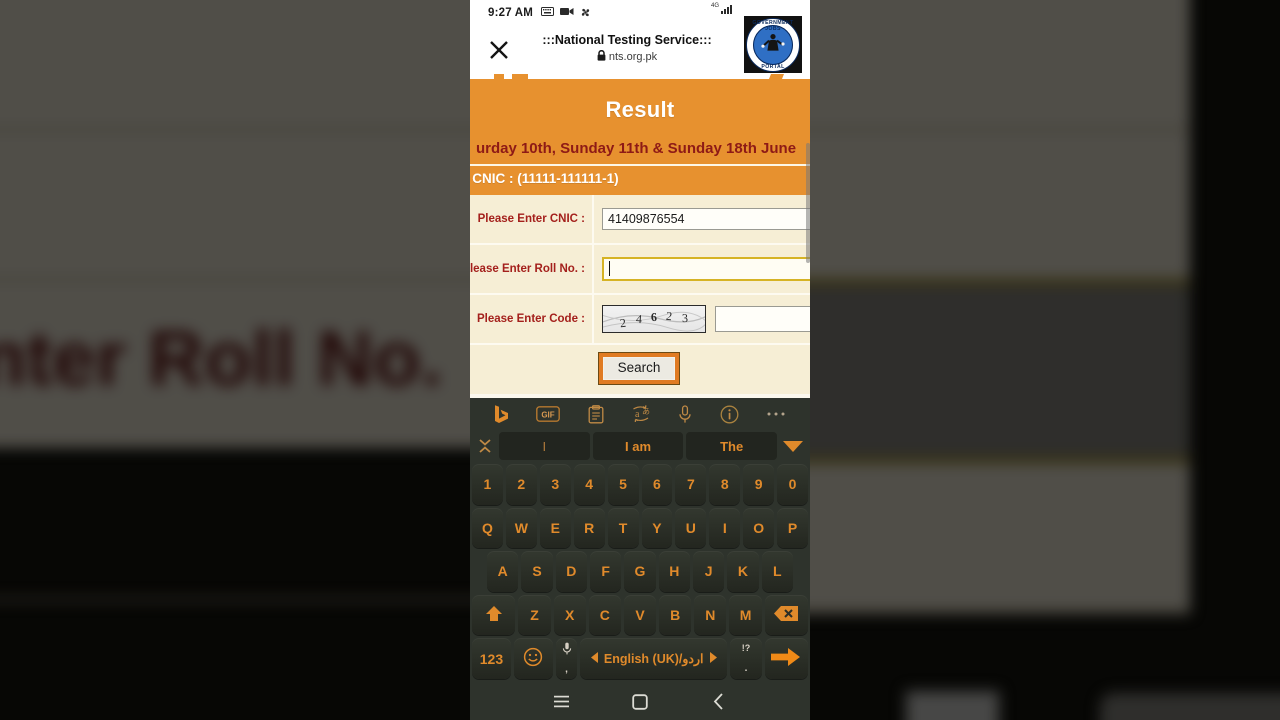  What do you see at coordinates (706, 269) in the screenshot?
I see `roll-no-input` at bounding box center [706, 269].